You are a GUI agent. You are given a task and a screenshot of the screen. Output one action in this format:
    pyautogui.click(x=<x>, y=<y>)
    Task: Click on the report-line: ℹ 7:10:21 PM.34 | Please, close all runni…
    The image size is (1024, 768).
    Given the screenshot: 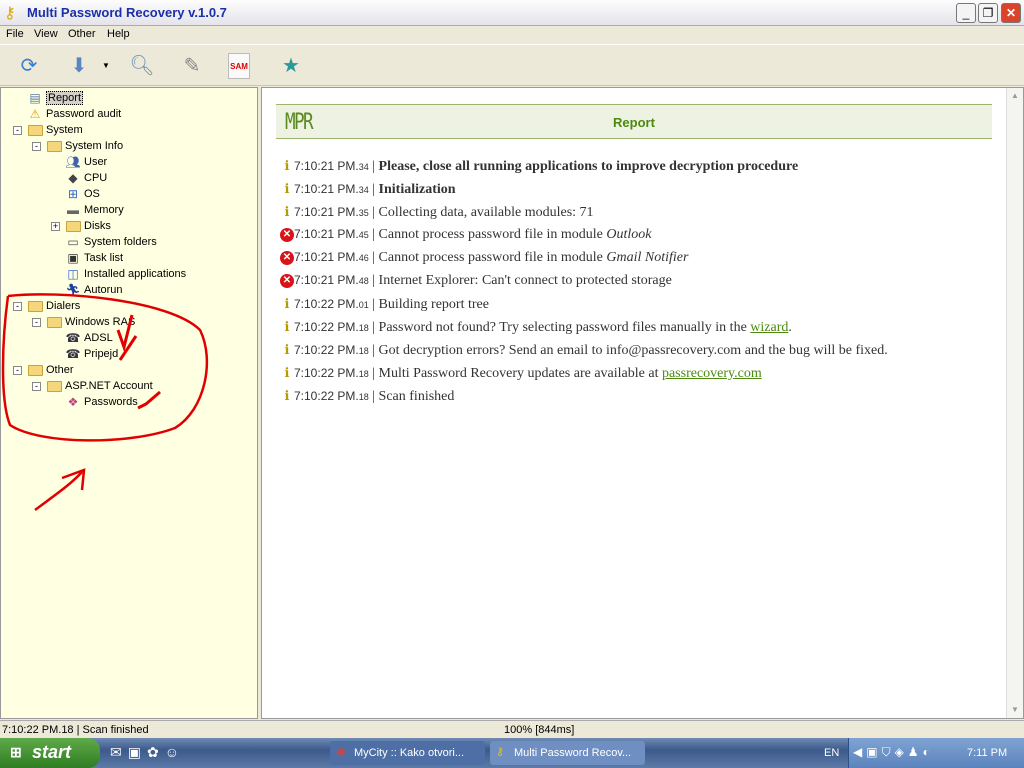 What is the action you would take?
    pyautogui.click(x=539, y=168)
    